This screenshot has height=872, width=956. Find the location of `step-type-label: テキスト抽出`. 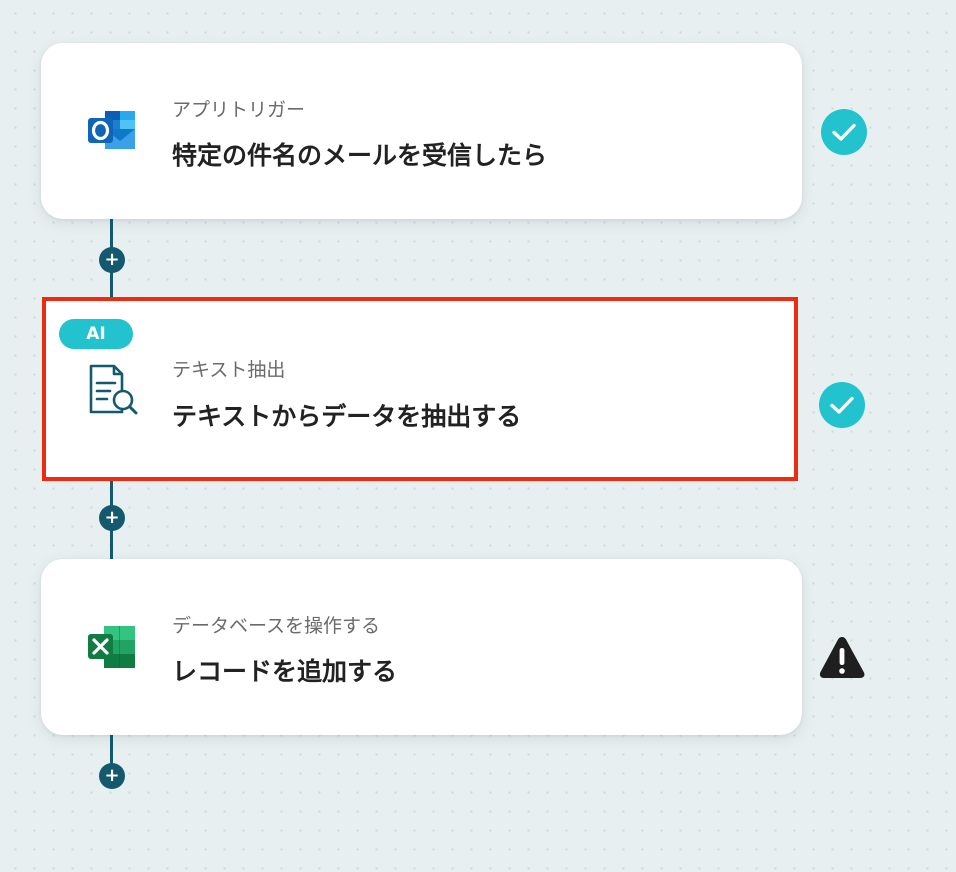

step-type-label: テキスト抽出 is located at coordinates (229, 370).